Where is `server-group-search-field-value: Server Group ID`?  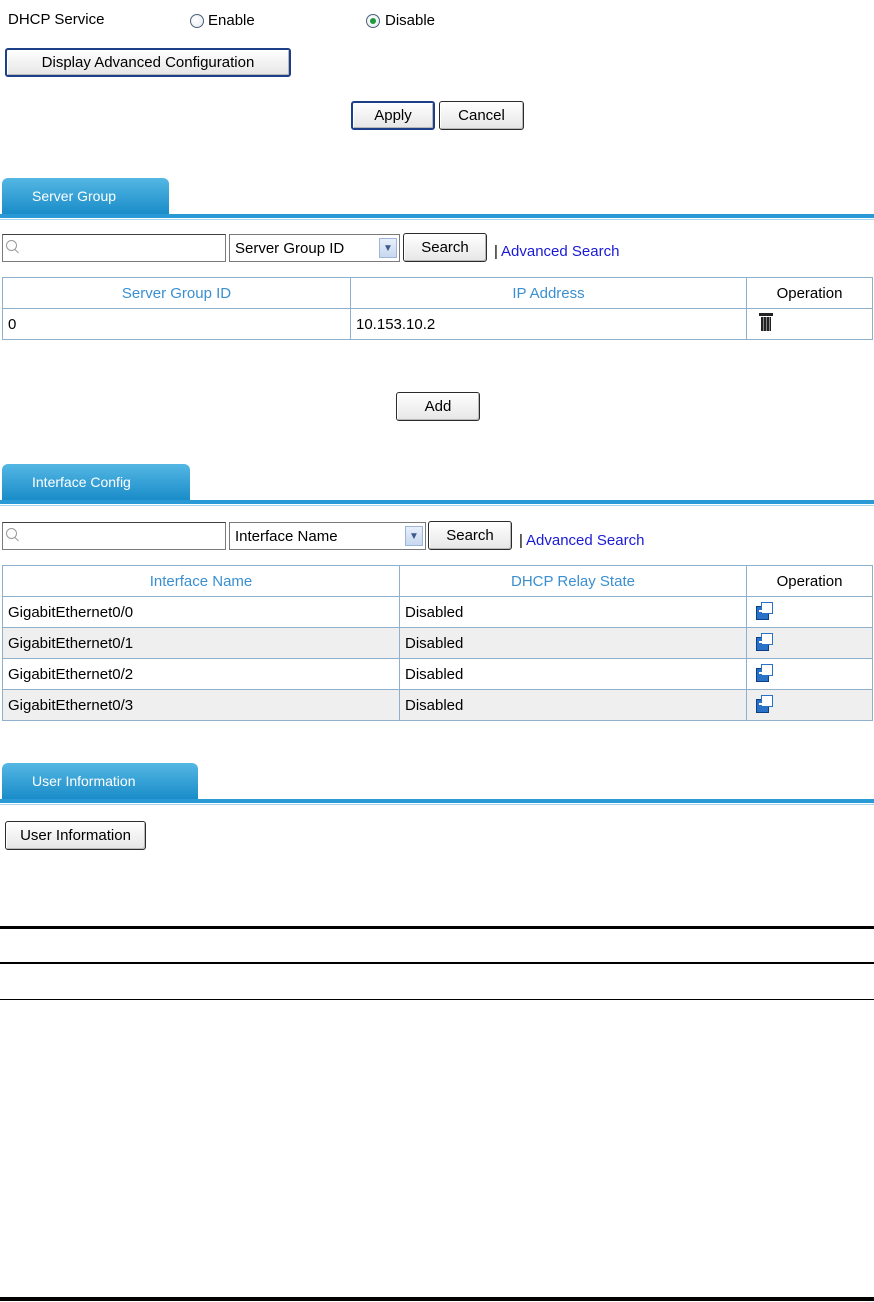
server-group-search-field-value: Server Group ID is located at coordinates (290, 248).